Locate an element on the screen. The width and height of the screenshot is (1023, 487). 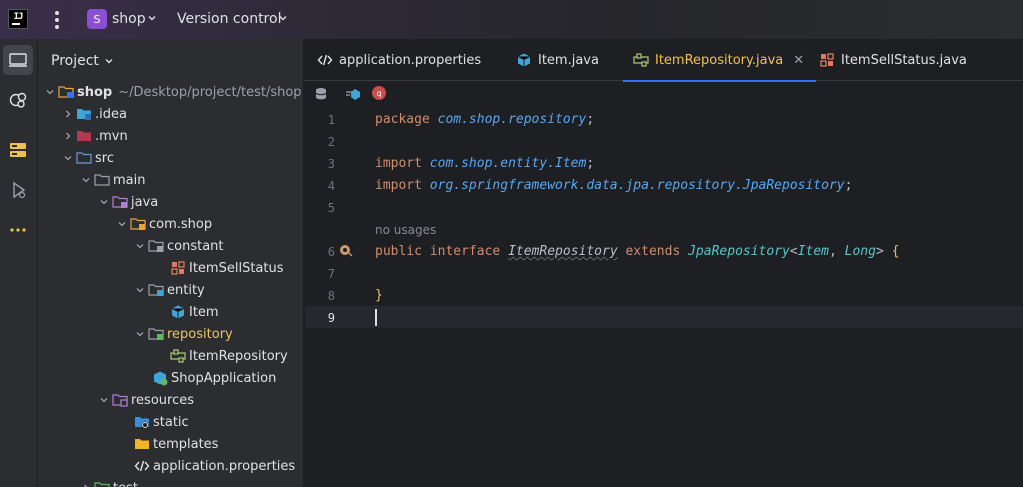
line-number: 9 is located at coordinates (331, 318).